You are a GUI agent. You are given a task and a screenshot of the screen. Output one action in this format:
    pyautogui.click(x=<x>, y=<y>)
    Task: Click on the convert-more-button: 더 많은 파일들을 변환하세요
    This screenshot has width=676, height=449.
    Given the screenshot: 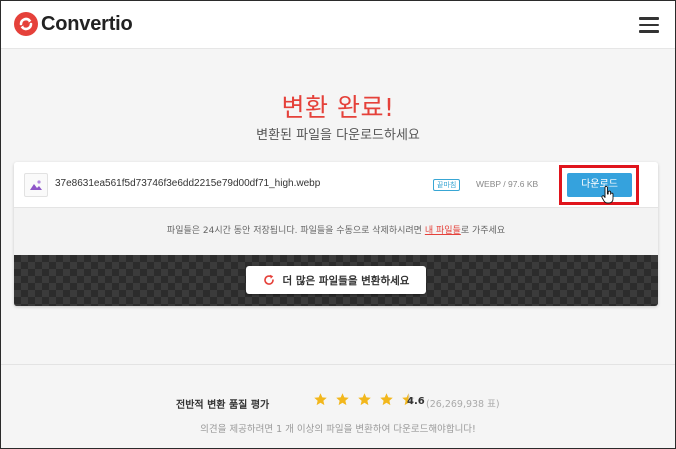 What is the action you would take?
    pyautogui.click(x=336, y=280)
    